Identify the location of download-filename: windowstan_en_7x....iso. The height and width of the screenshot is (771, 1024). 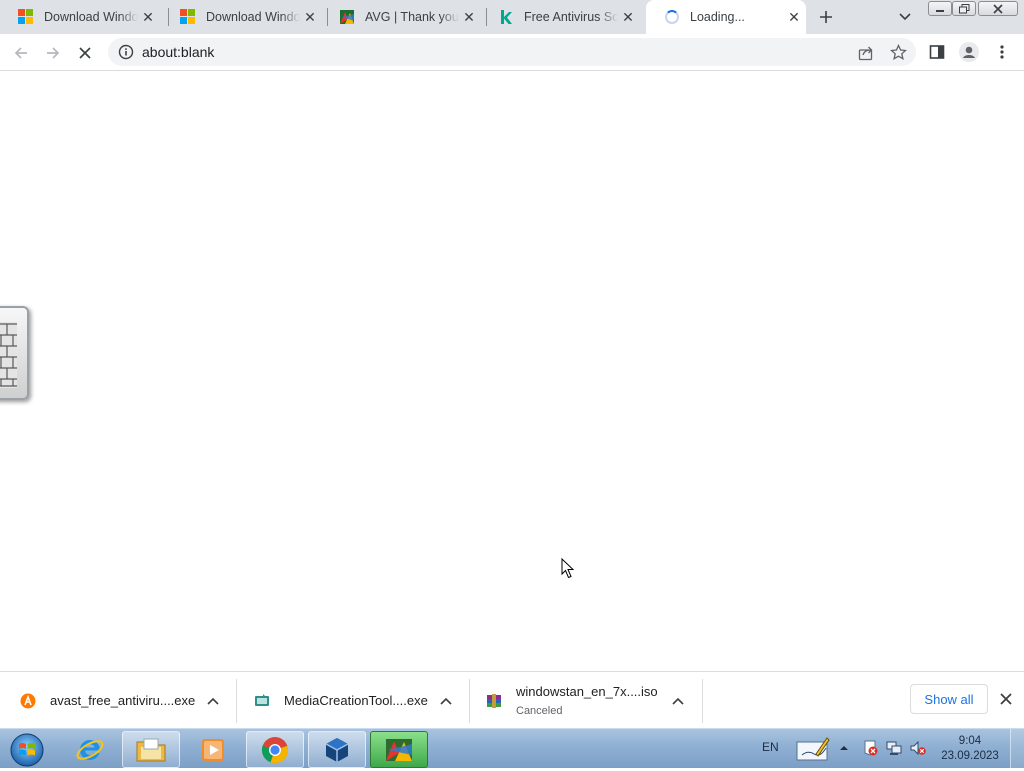
(587, 691).